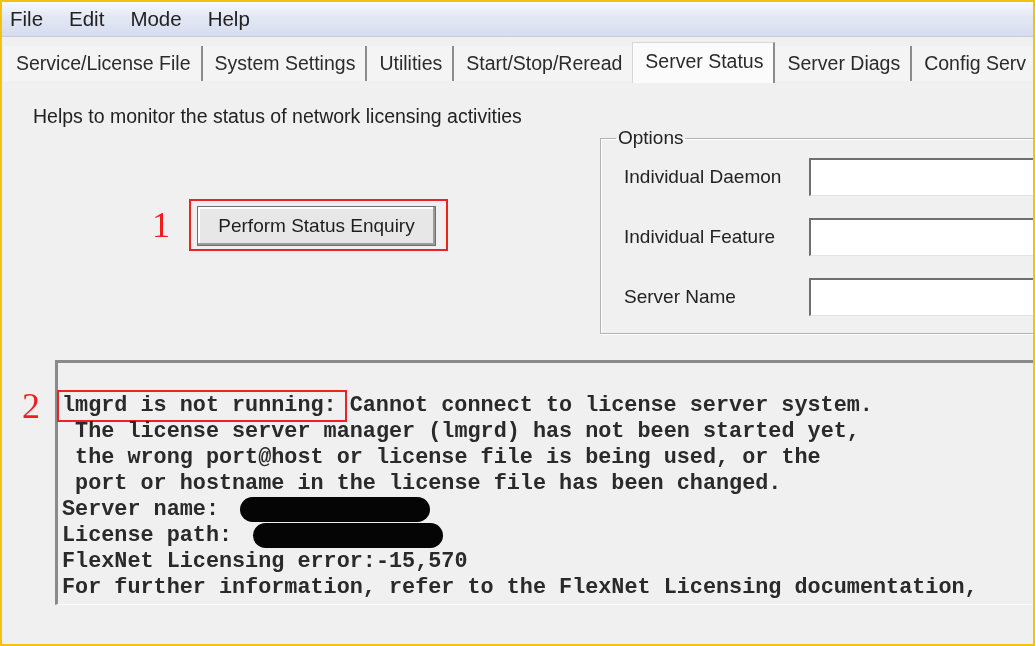  Describe the element at coordinates (520, 587) in the screenshot. I see `output-line: For further information, refer to the FlexNet Licensing documentation,` at that location.